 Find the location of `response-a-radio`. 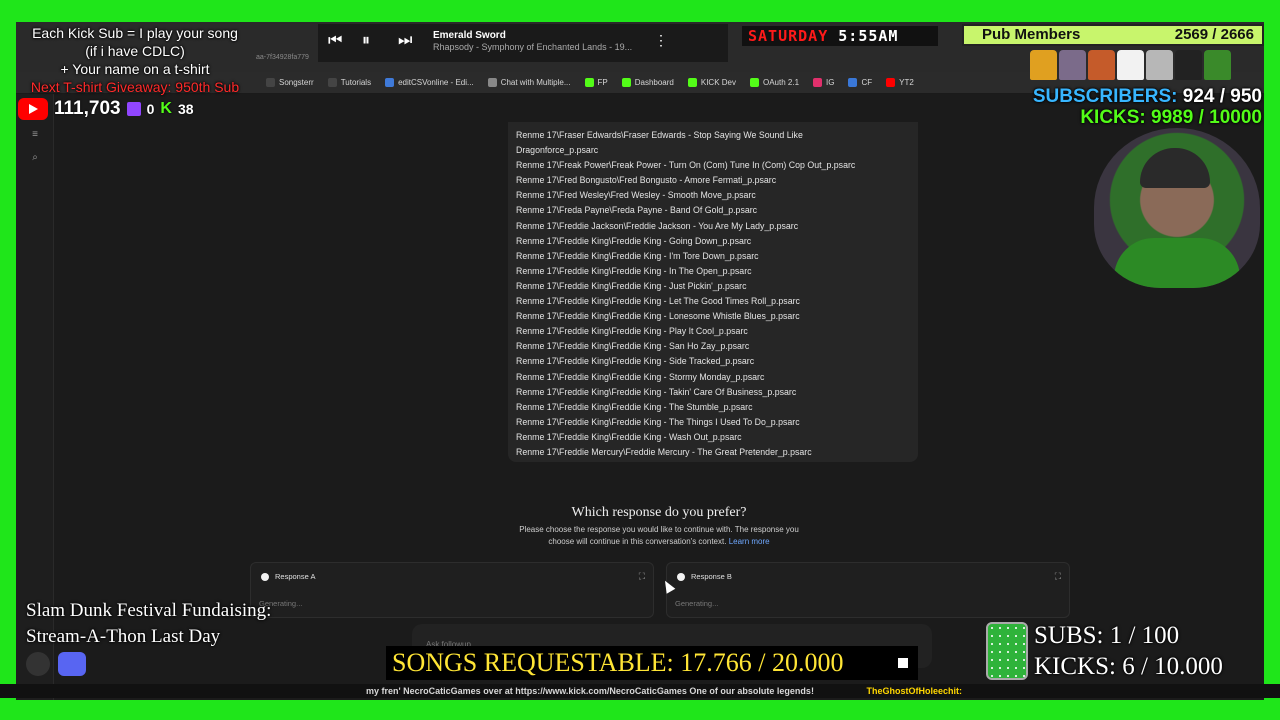

response-a-radio is located at coordinates (265, 576).